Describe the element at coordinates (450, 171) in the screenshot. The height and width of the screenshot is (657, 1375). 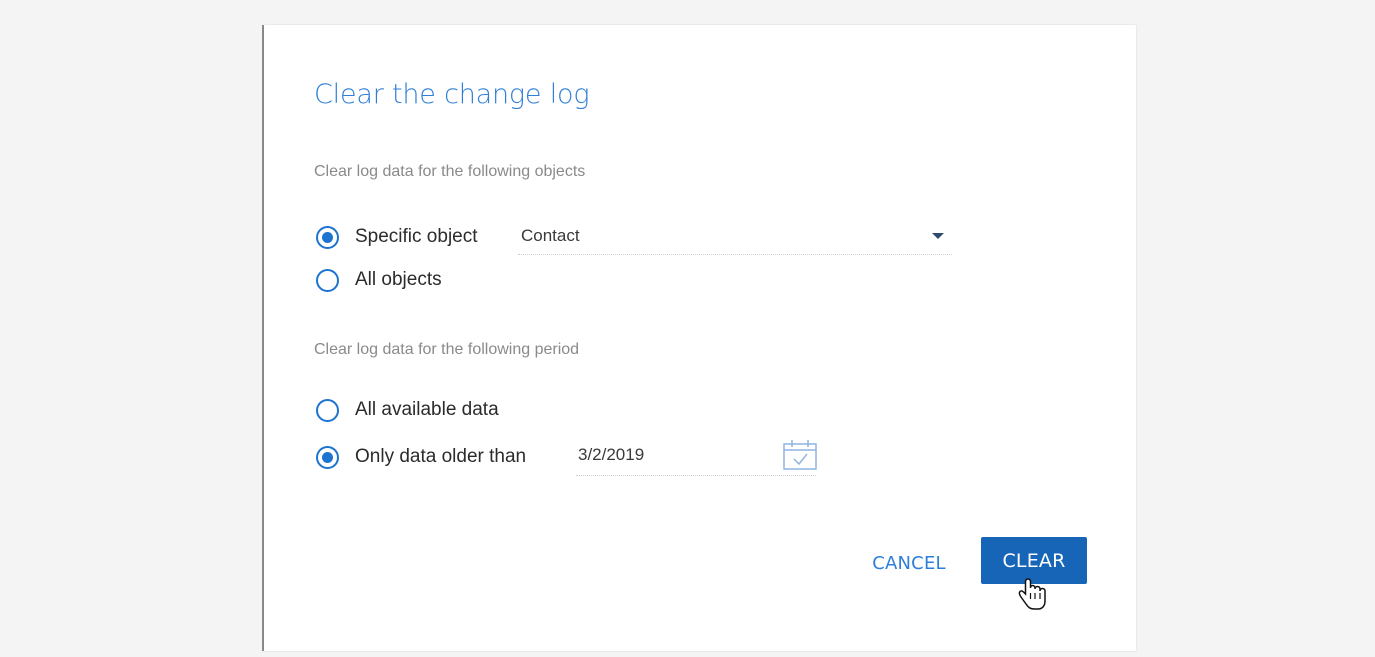
I see `objects-section-label: Clear log data for the following objects` at that location.